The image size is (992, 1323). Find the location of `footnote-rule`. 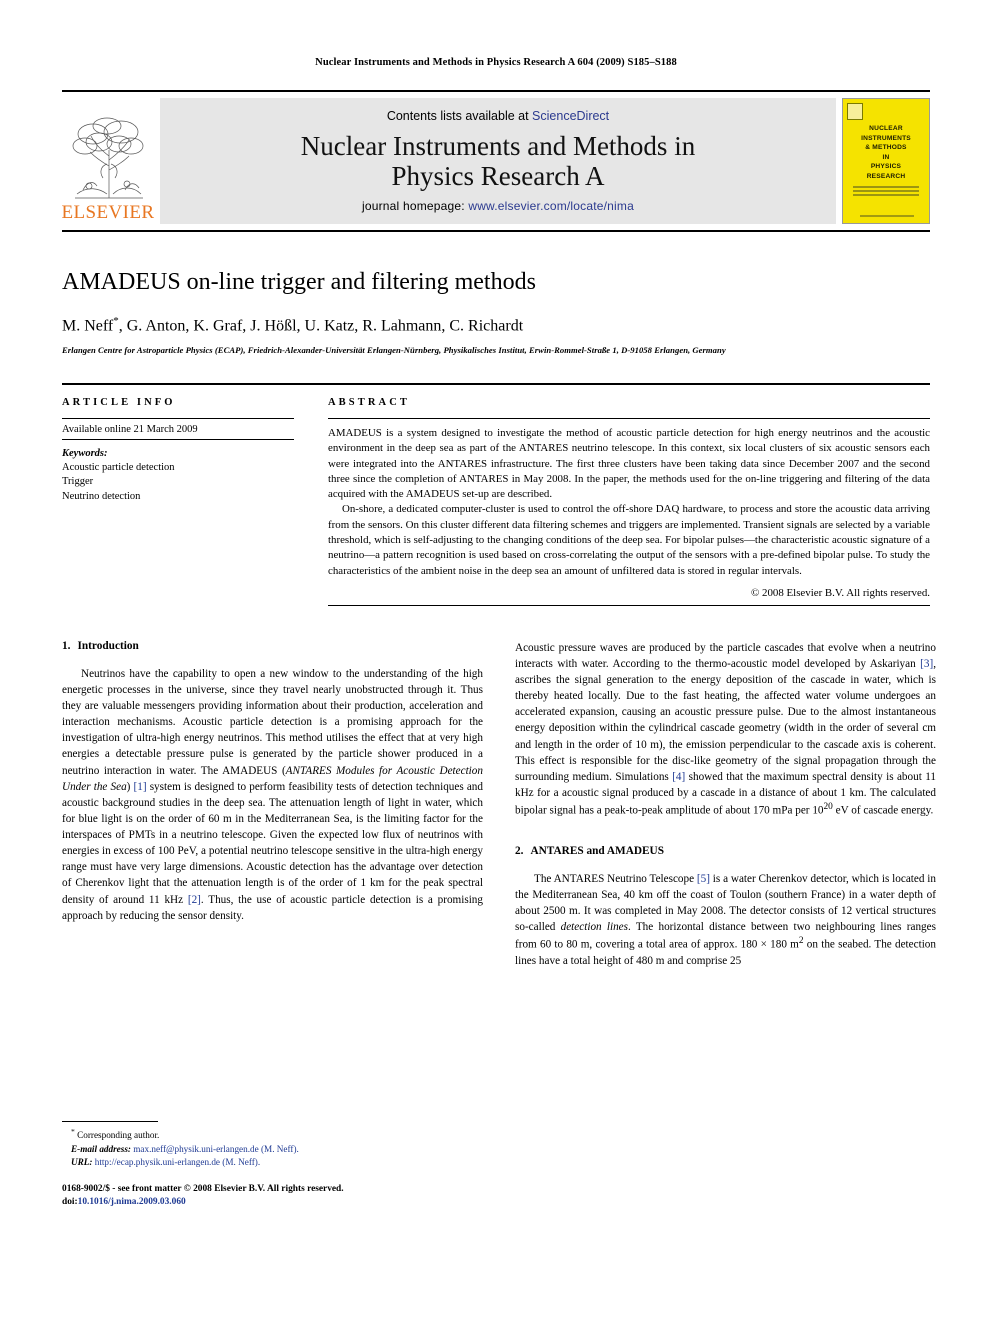

footnote-rule is located at coordinates (110, 1122).